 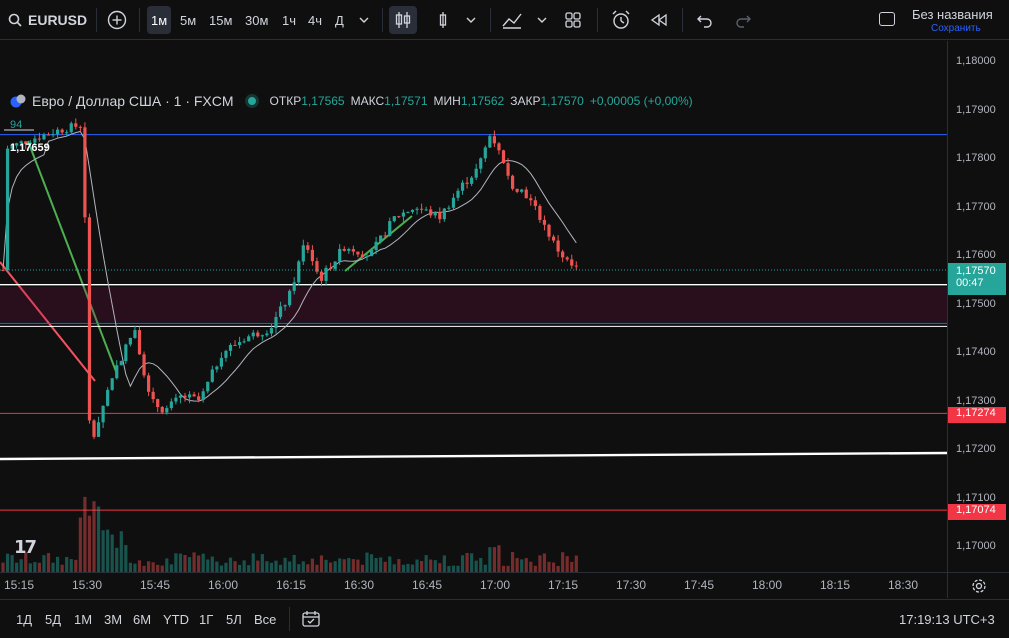 What do you see at coordinates (265, 619) in the screenshot?
I see `range-all: Все` at bounding box center [265, 619].